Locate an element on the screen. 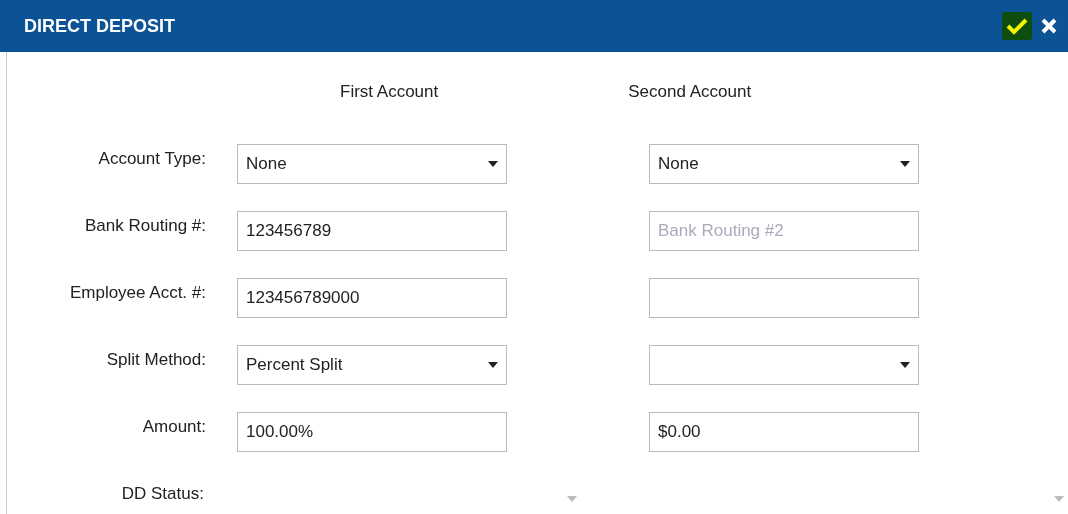 This screenshot has height=514, width=1068. field-label: Amount: is located at coordinates (173, 426).